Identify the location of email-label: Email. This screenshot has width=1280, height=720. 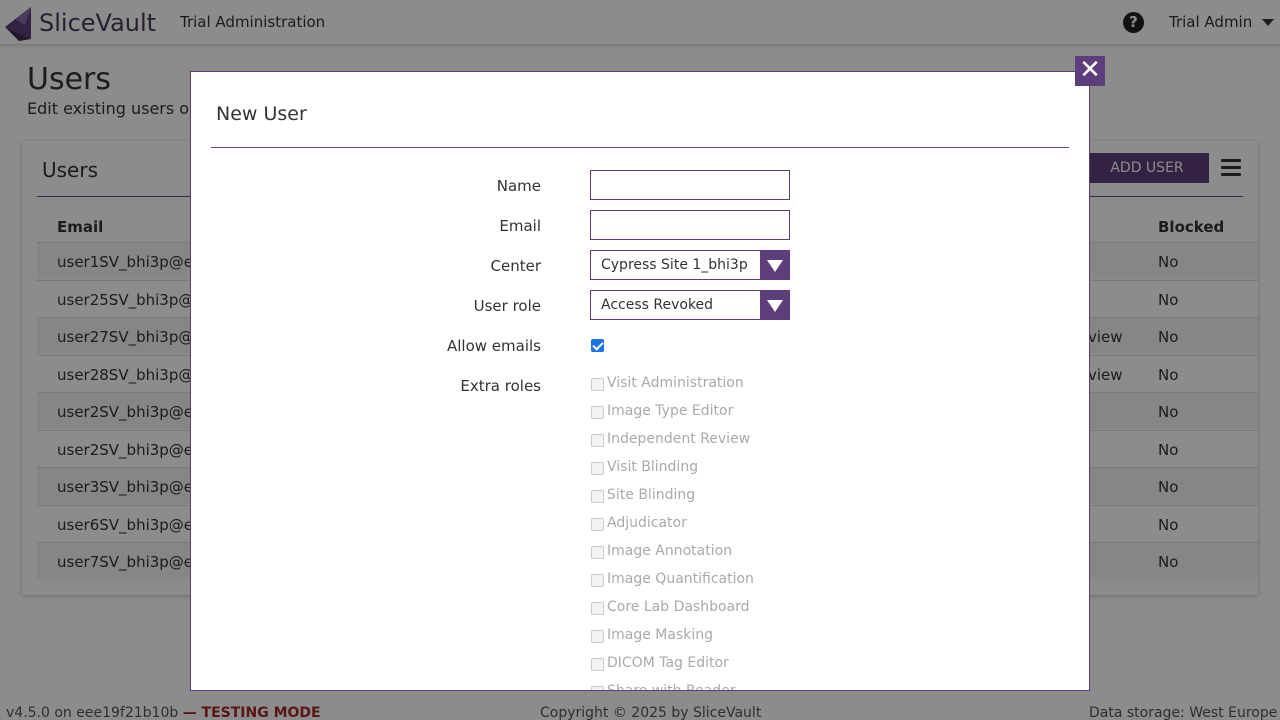
(520, 226).